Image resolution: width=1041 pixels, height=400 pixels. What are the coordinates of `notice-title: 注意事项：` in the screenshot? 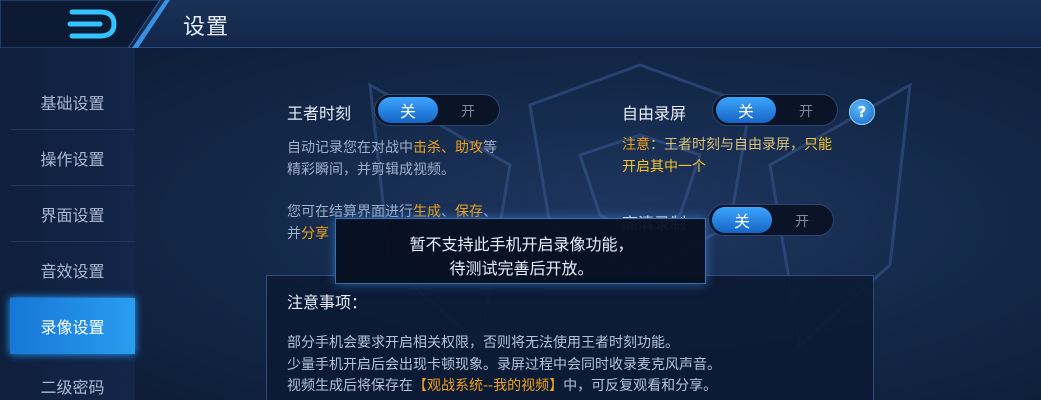 It's located at (327, 302).